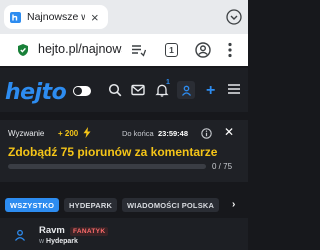 The image size is (320, 250). Describe the element at coordinates (171, 205) in the screenshot. I see `pill-wiadomosci-polska: WIADOMOŚCI POLSKA` at that location.